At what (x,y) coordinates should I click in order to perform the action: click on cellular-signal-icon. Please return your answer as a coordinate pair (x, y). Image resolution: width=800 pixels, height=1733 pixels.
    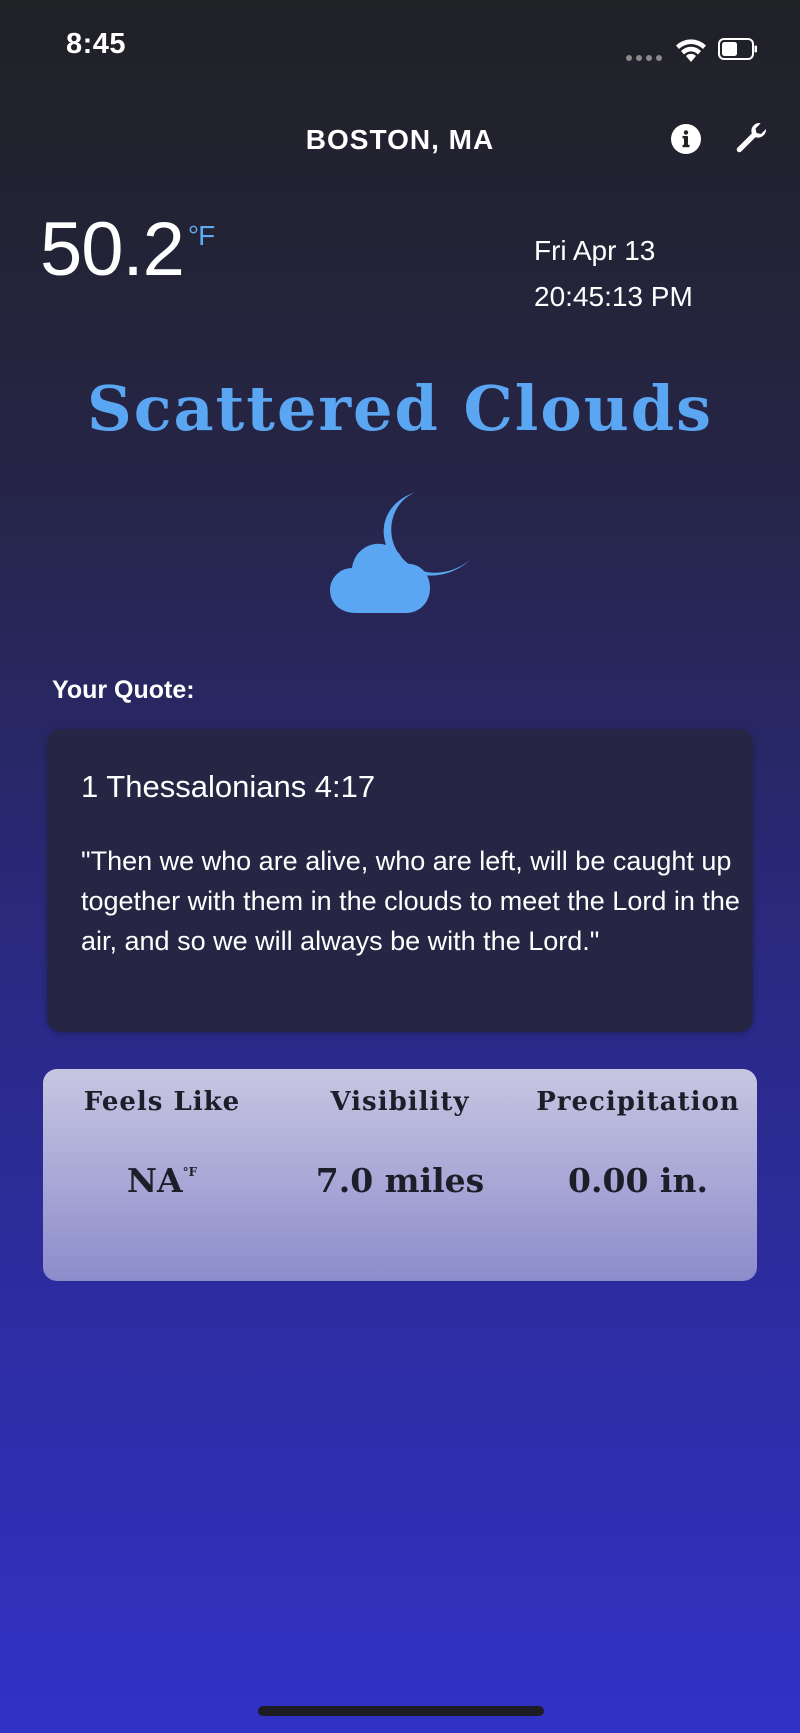
    Looking at the image, I should click on (646, 59).